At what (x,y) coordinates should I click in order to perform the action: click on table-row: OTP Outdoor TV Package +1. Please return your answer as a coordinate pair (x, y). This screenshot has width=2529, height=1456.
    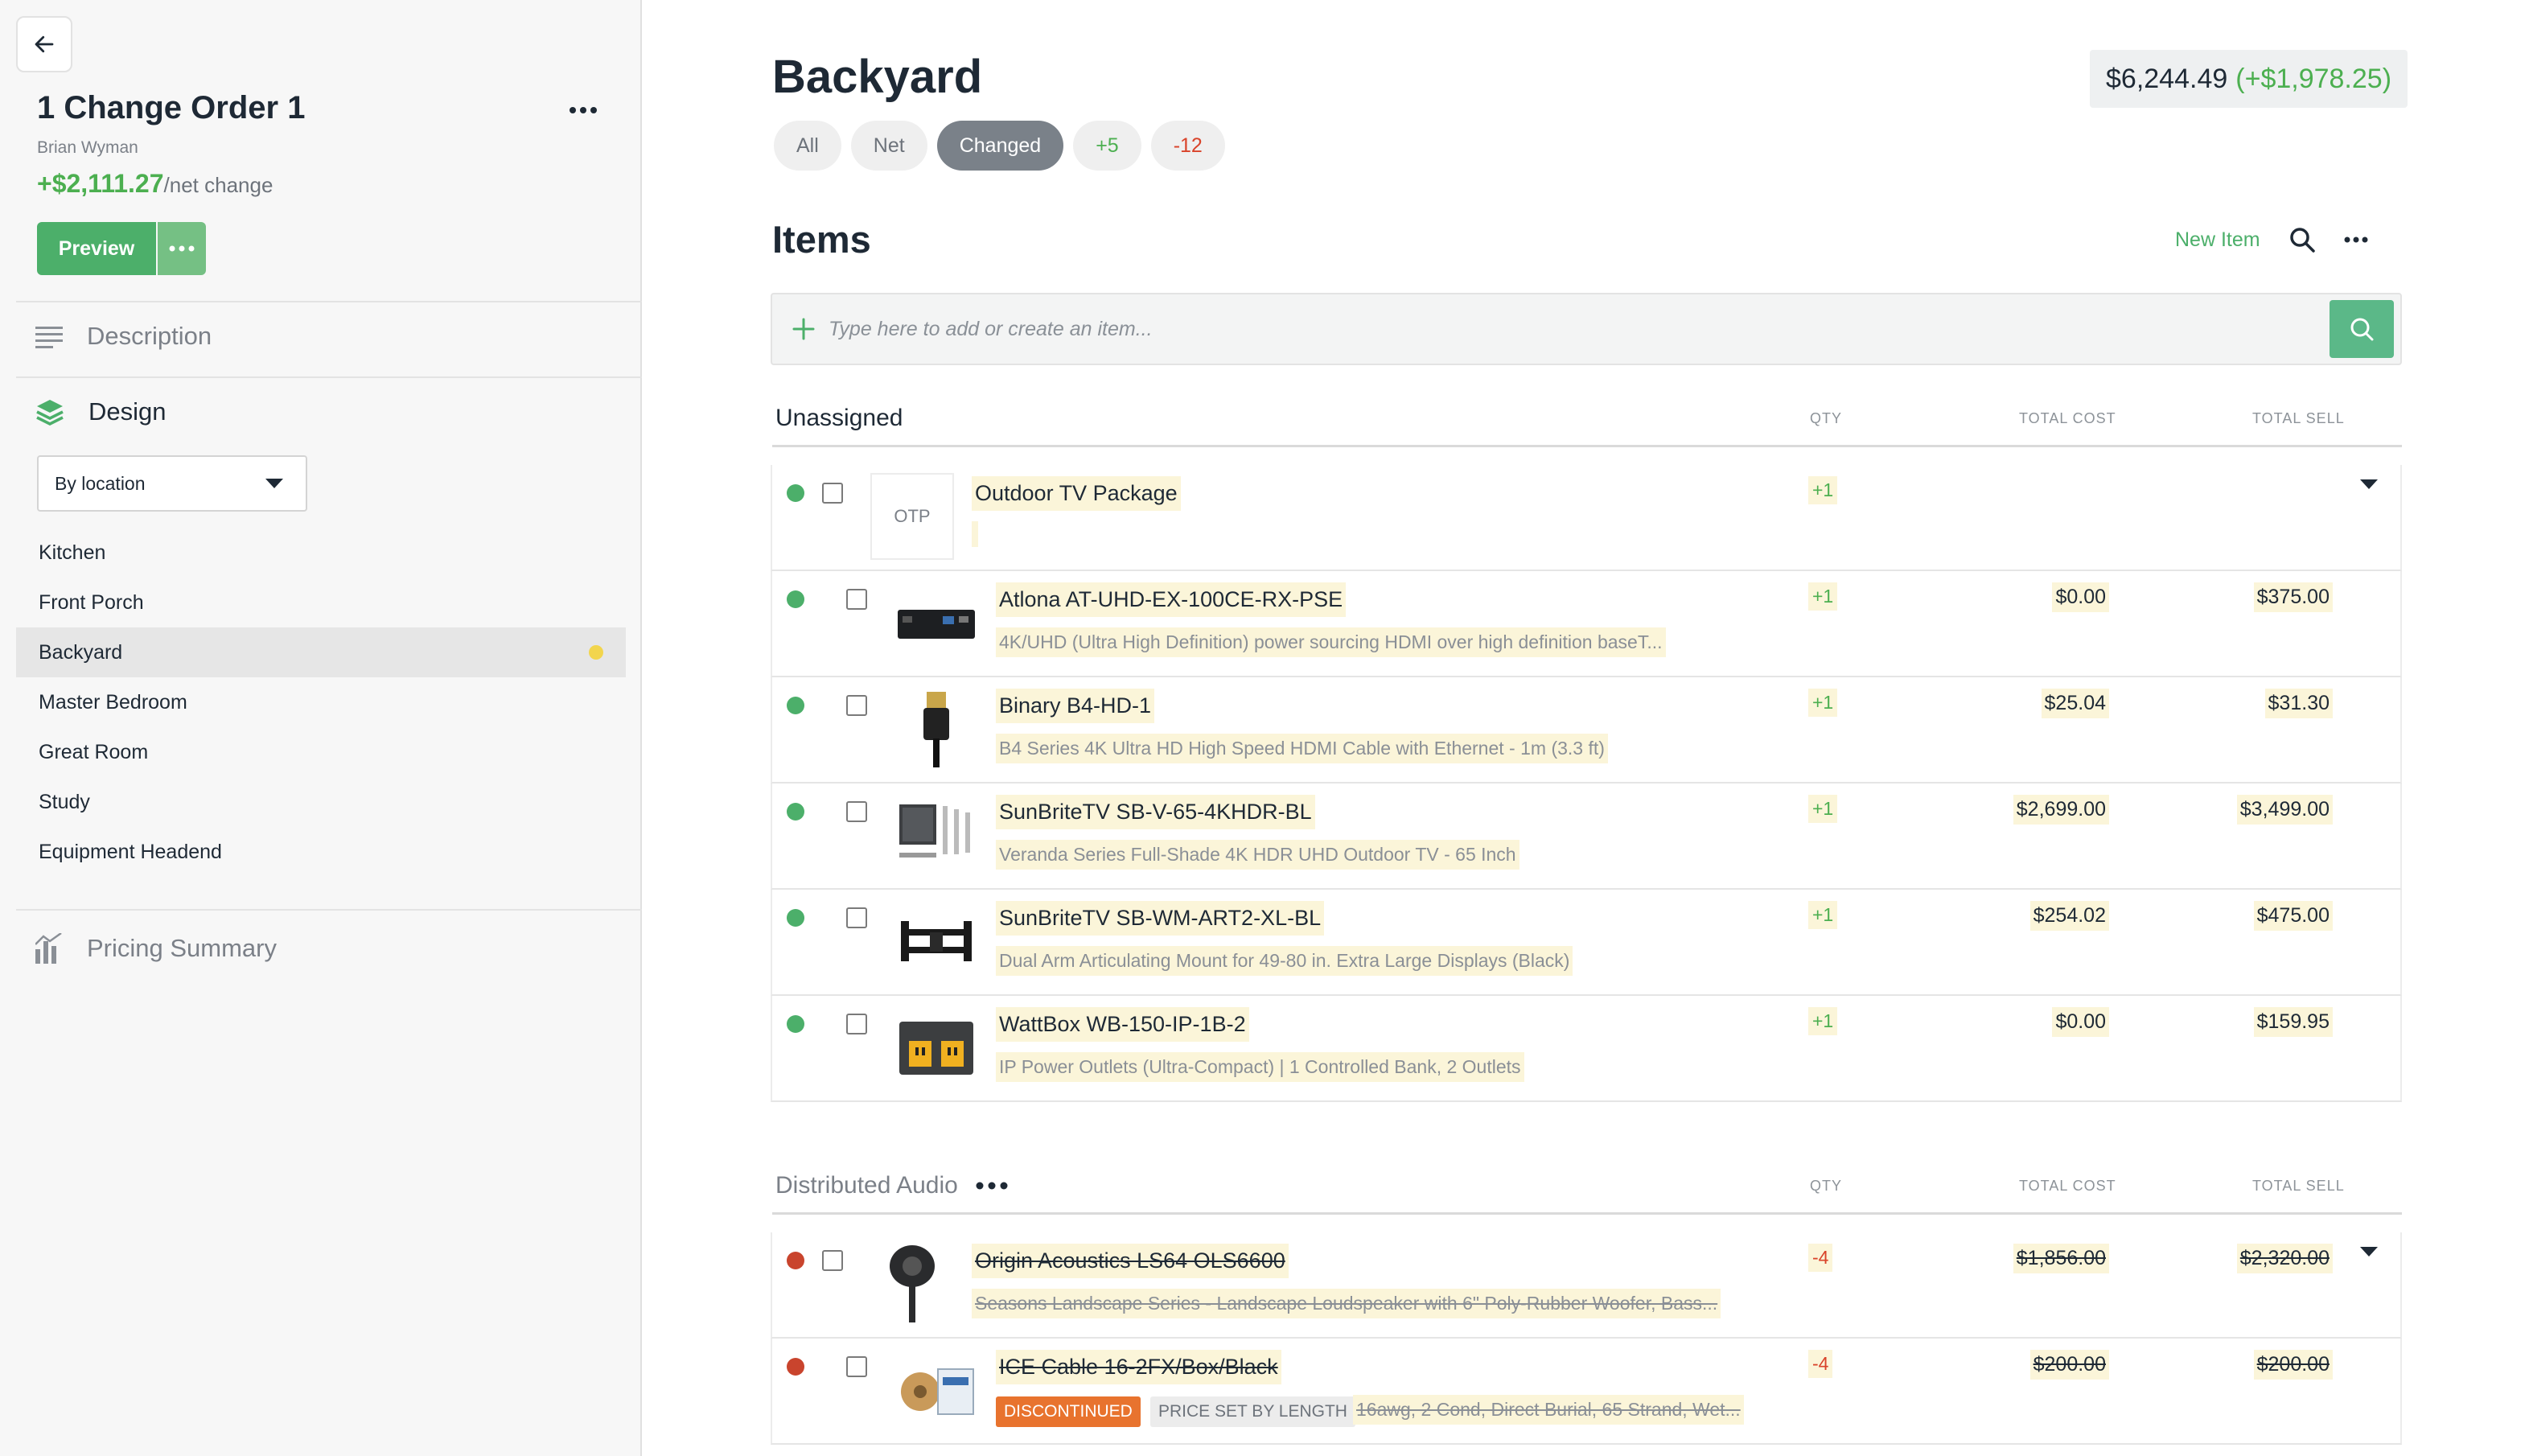
    Looking at the image, I should click on (1586, 518).